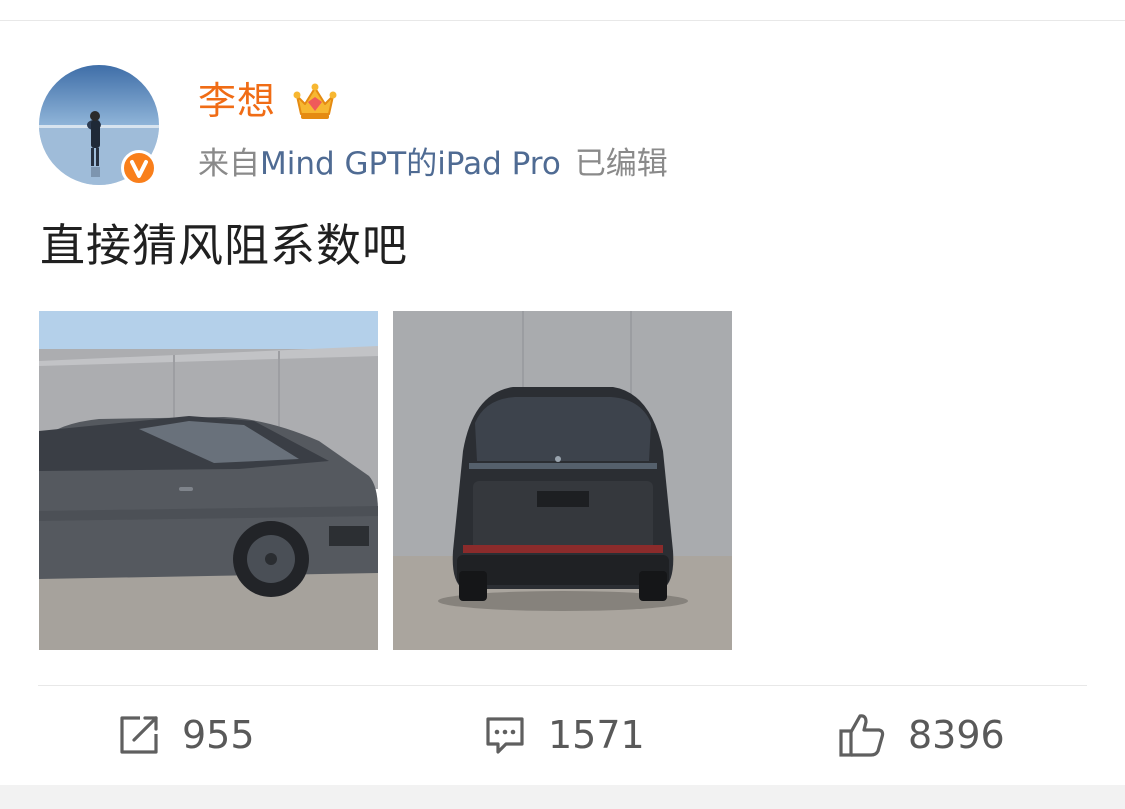 This screenshot has width=1125, height=809. Describe the element at coordinates (139, 735) in the screenshot. I see `repost-icon` at that location.